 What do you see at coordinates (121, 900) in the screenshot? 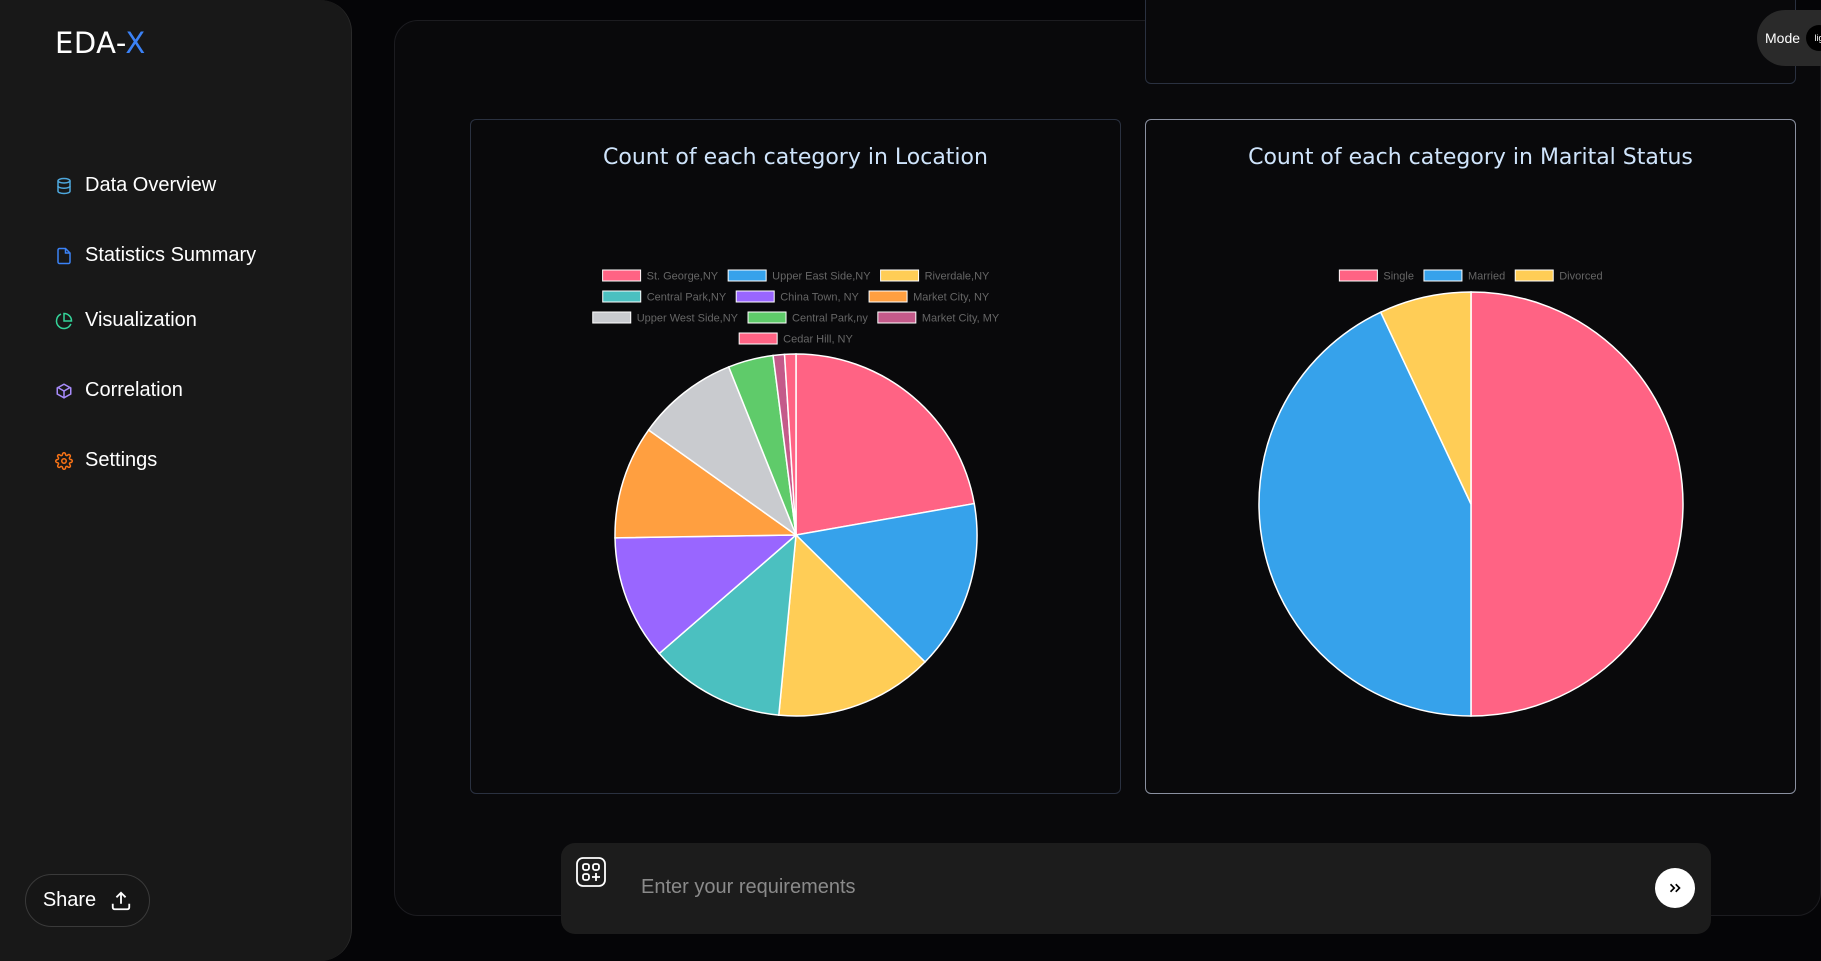
I see `upload-icon` at bounding box center [121, 900].